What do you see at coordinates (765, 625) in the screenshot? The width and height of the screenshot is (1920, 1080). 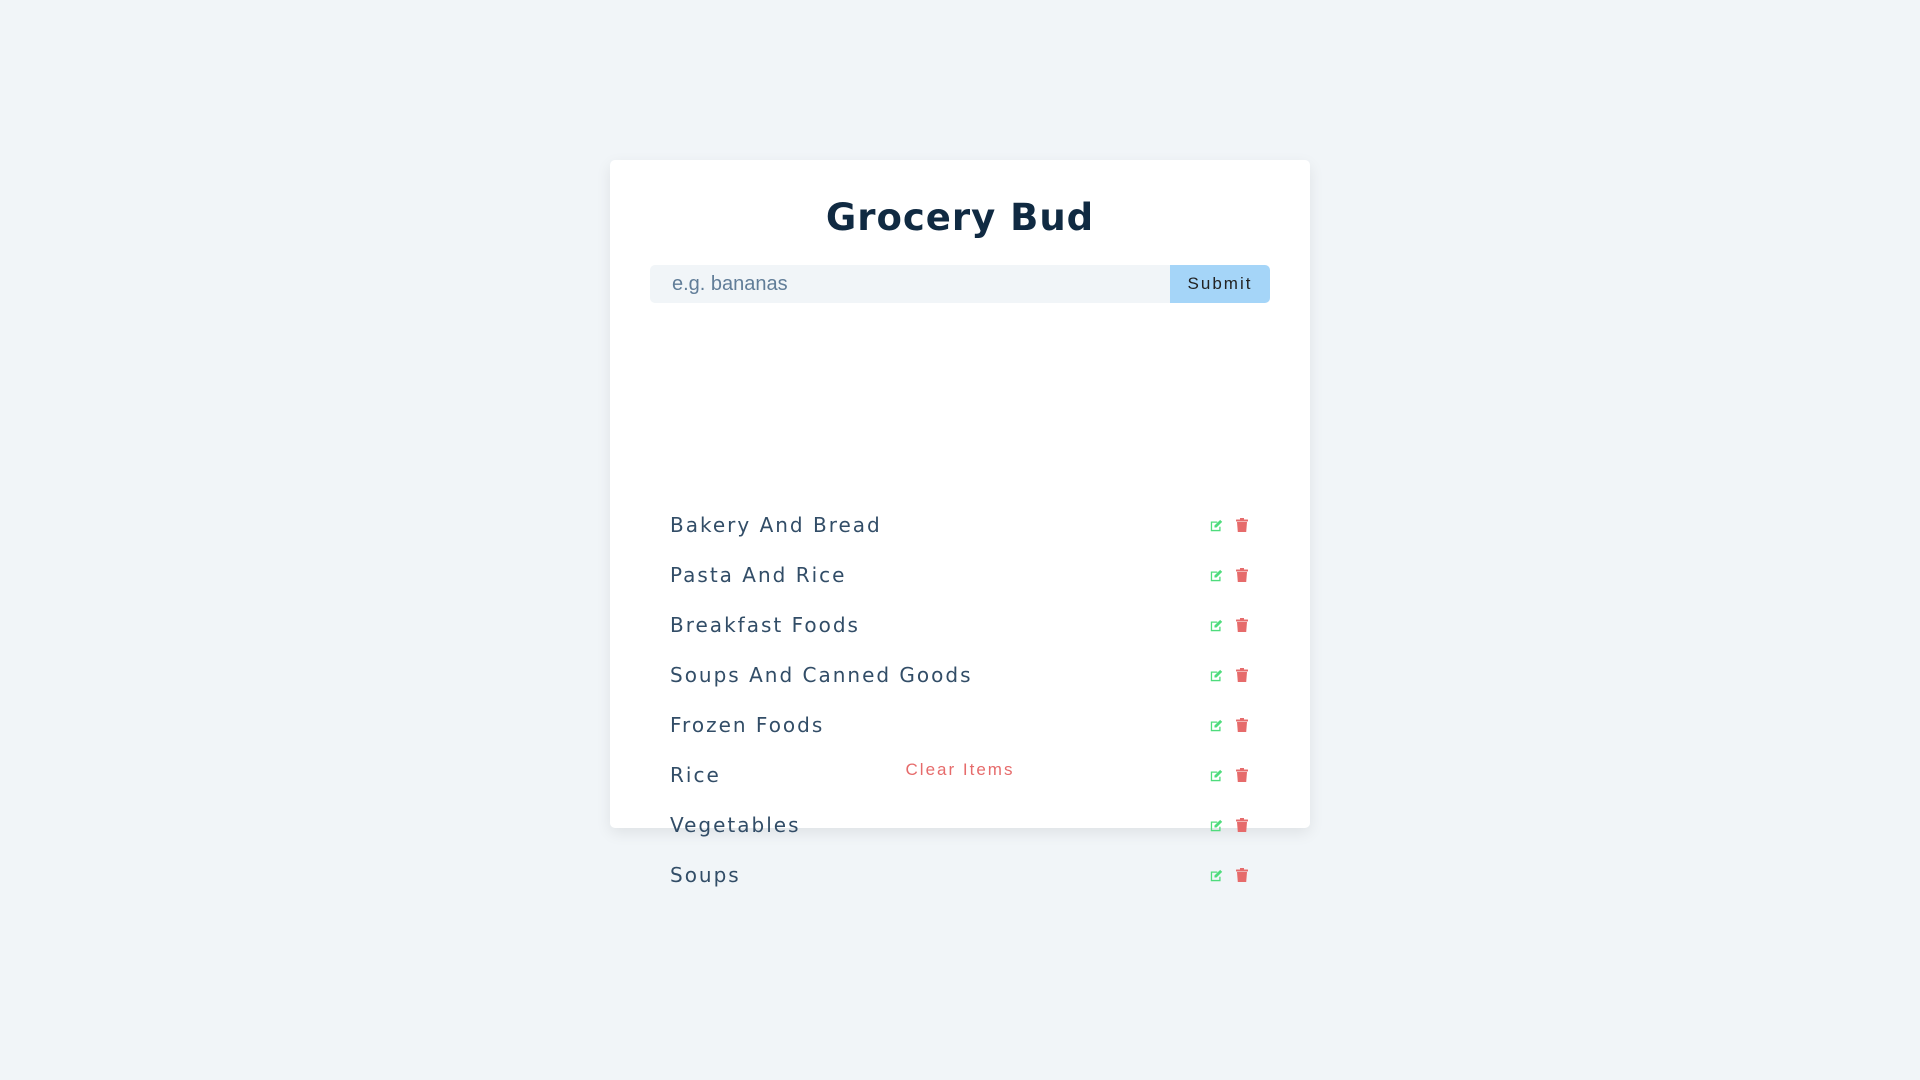 I see `item-title: Breakfast Foods` at bounding box center [765, 625].